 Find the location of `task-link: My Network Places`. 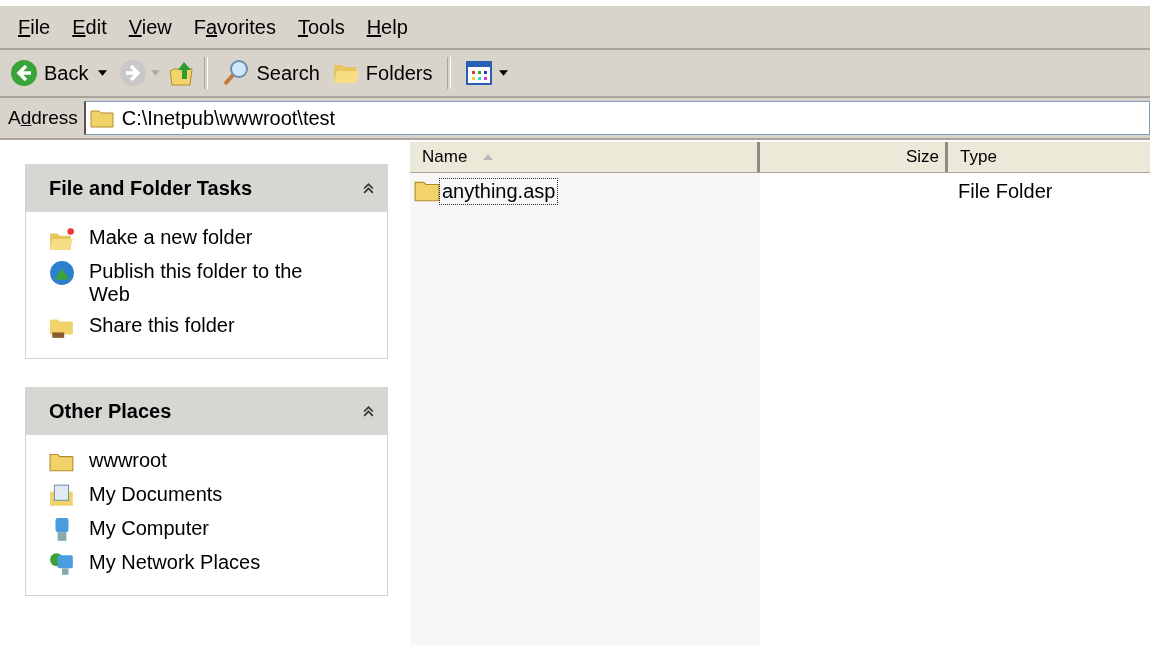

task-link: My Network Places is located at coordinates (214, 562).